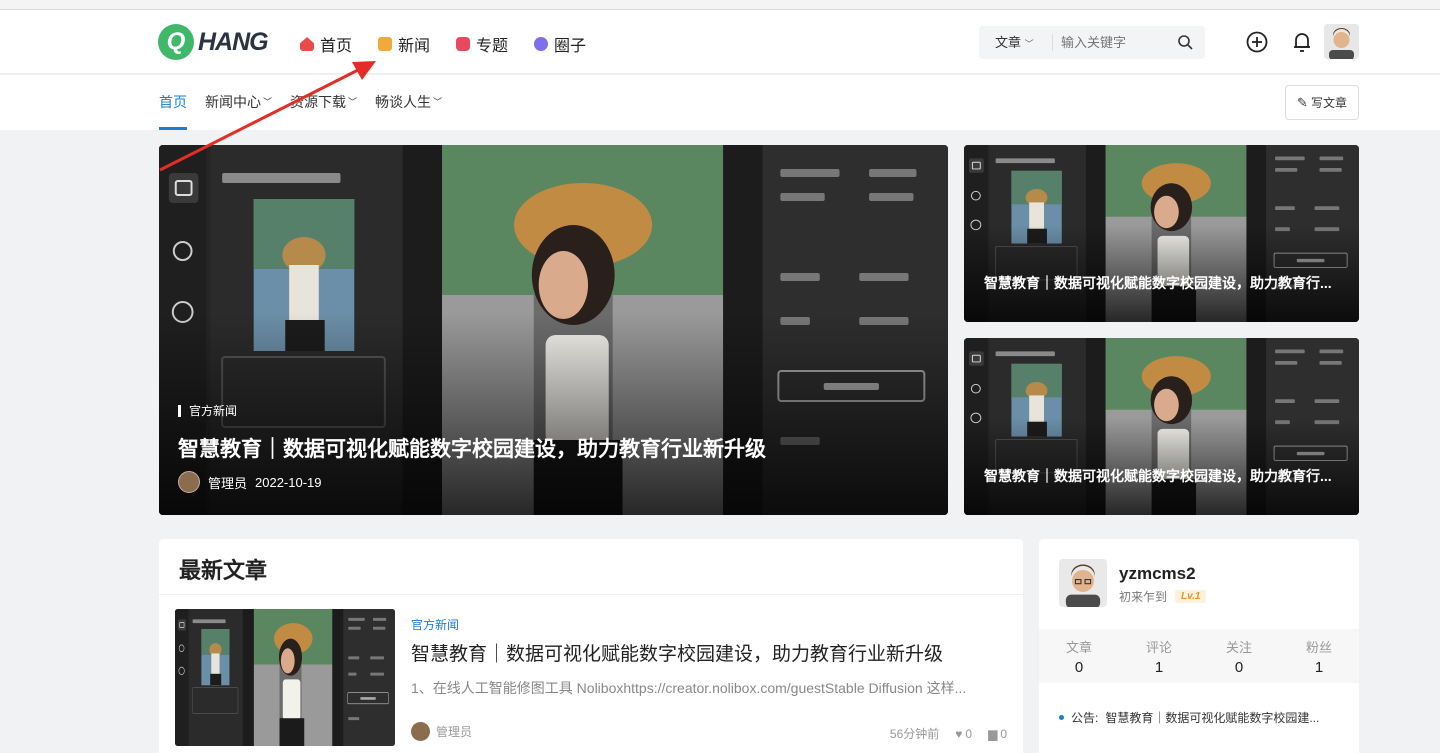  Describe the element at coordinates (1116, 42) in the screenshot. I see `search-input` at that location.